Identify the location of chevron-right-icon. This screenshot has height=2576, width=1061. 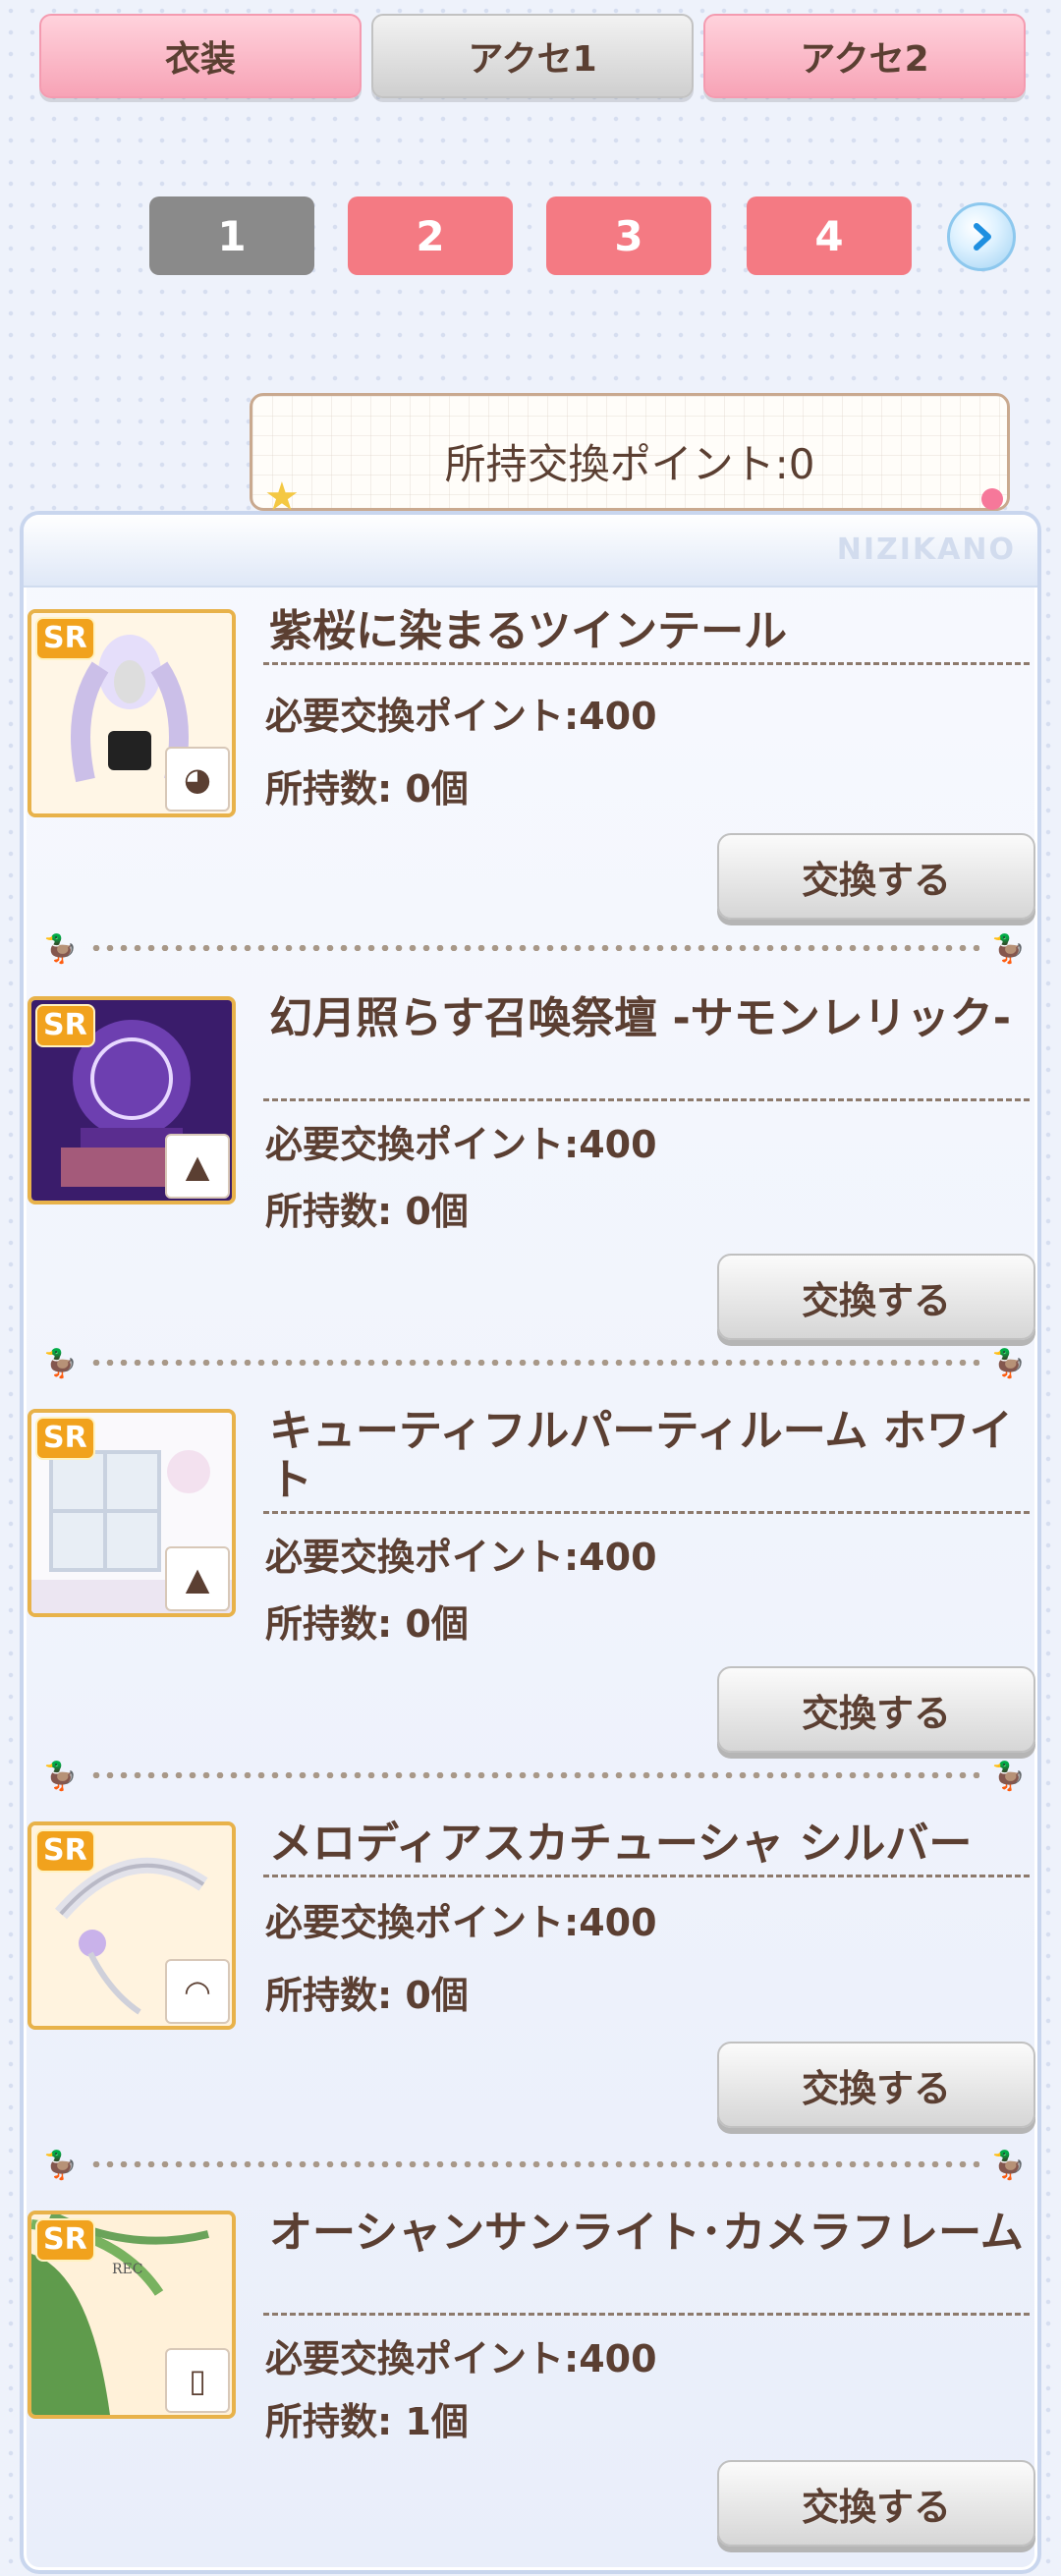
(982, 237).